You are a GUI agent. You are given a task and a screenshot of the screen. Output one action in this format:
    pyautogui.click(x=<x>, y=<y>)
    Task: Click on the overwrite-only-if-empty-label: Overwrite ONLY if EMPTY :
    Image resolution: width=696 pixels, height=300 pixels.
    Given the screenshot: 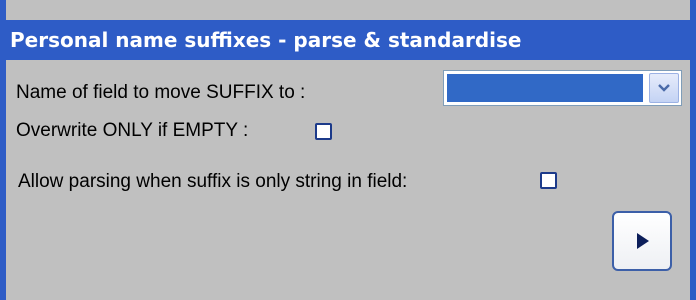 What is the action you would take?
    pyautogui.click(x=132, y=130)
    